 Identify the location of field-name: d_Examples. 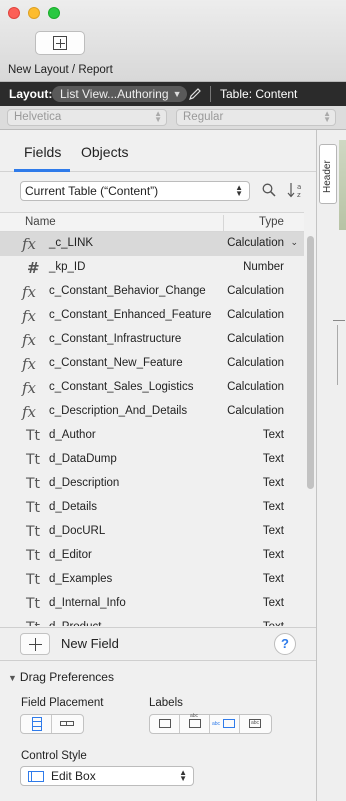
(81, 579).